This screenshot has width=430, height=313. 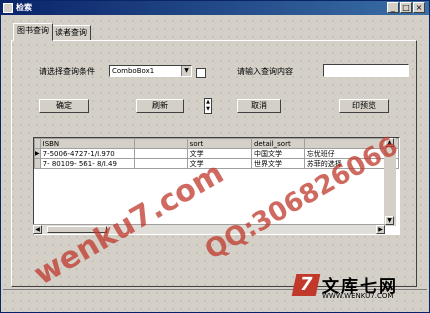 I want to click on cancel-button: 取消, so click(x=259, y=106).